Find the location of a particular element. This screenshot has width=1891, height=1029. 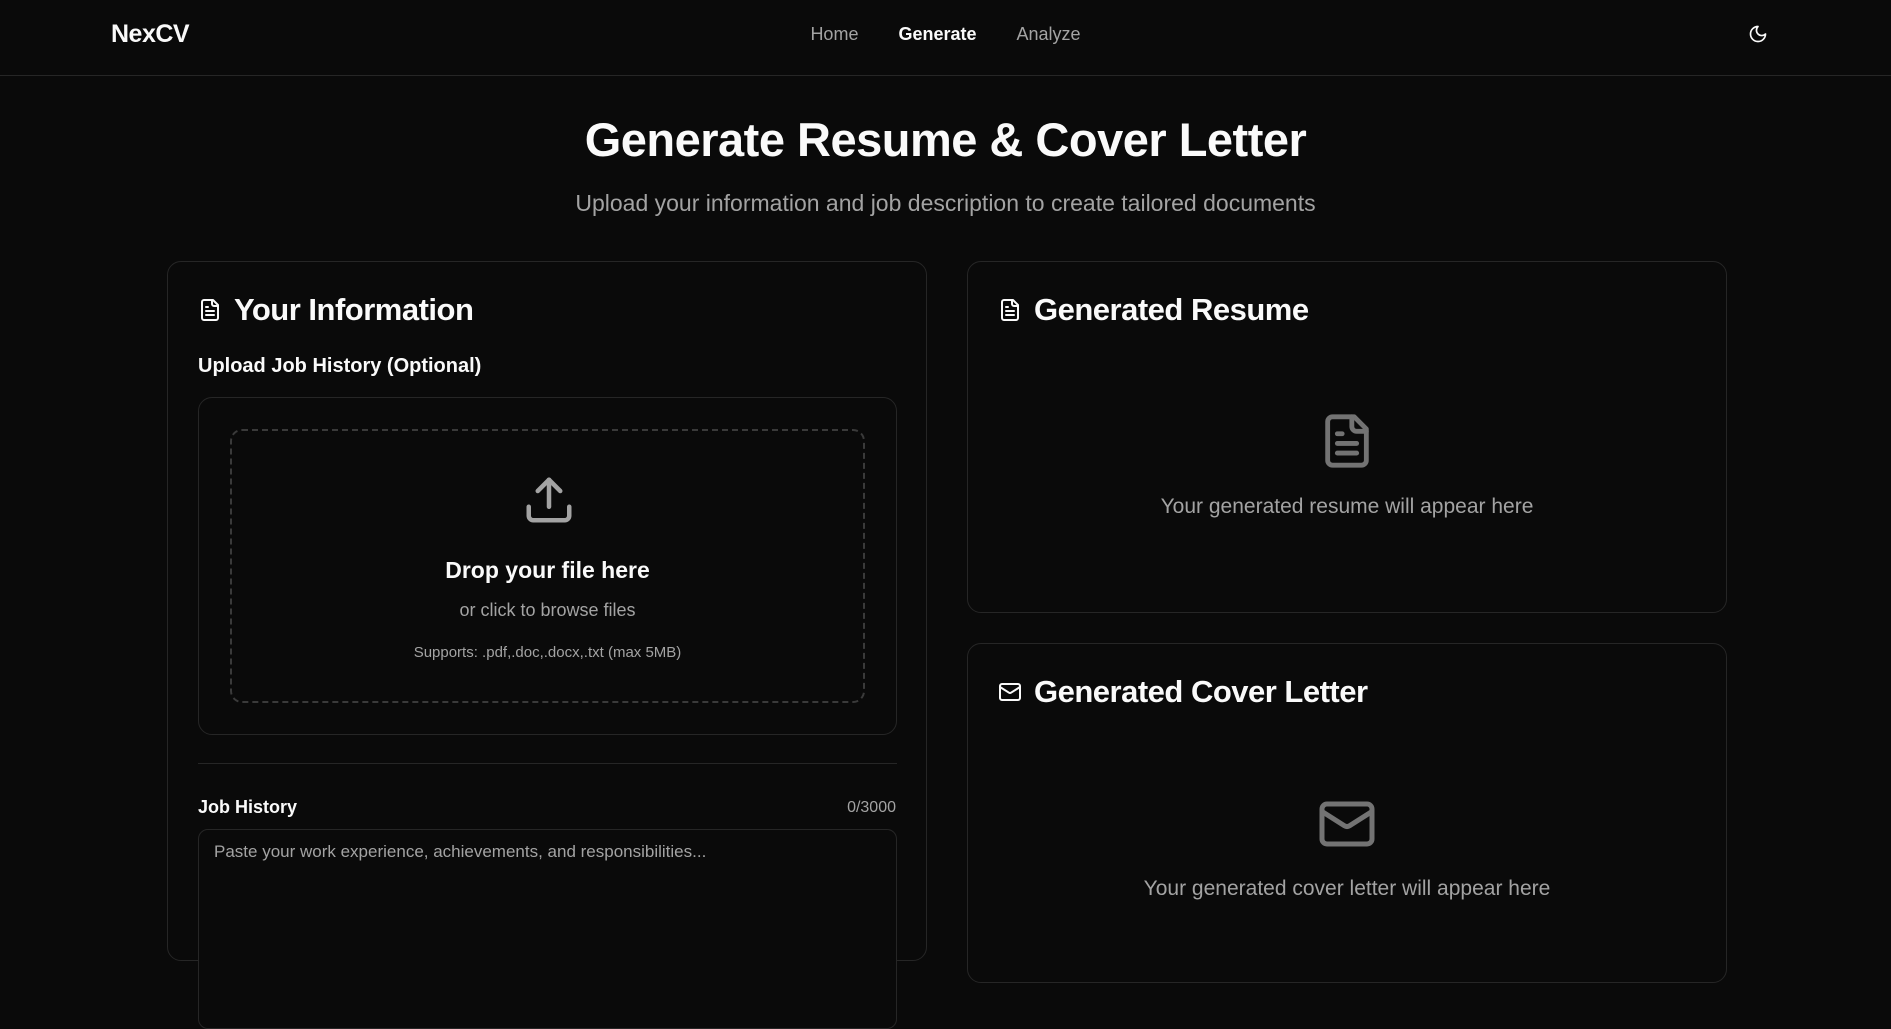

card-header: Generated Resume is located at coordinates (1153, 310).